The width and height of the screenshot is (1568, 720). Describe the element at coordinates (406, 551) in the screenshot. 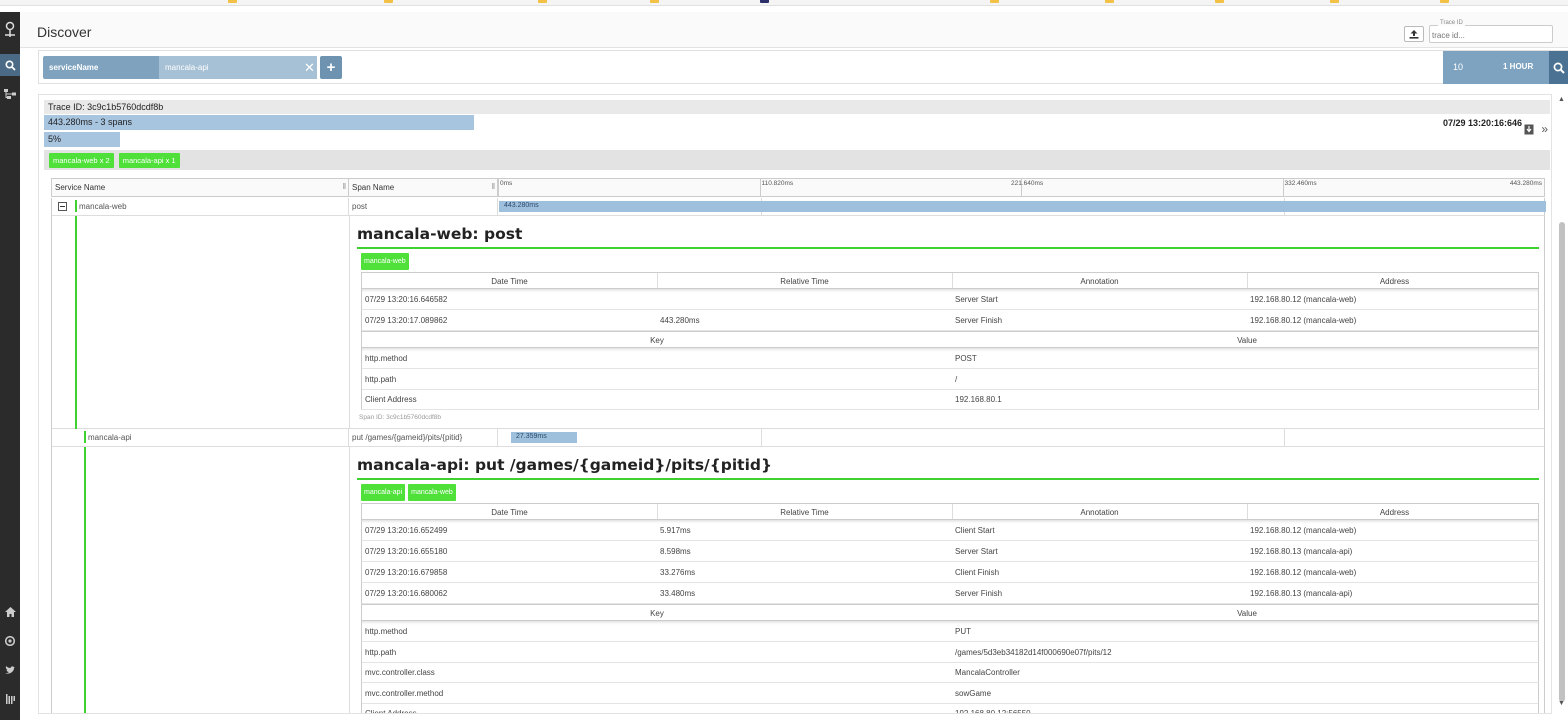

I see `annotation-cell: 07/29 13:20:16.655180` at that location.